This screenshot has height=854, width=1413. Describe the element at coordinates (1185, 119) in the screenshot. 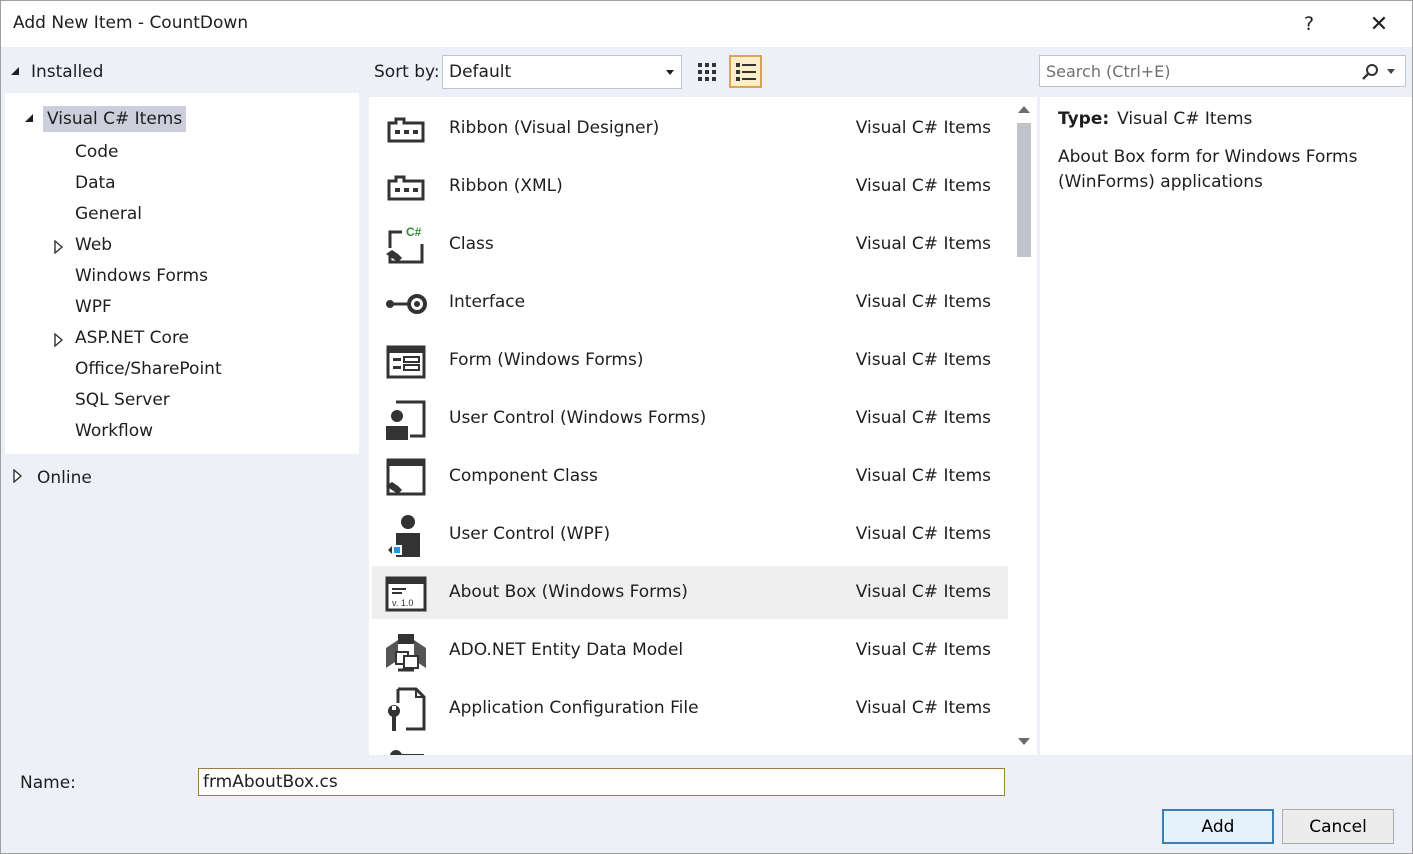

I see `type-value: Visual C# Items` at that location.